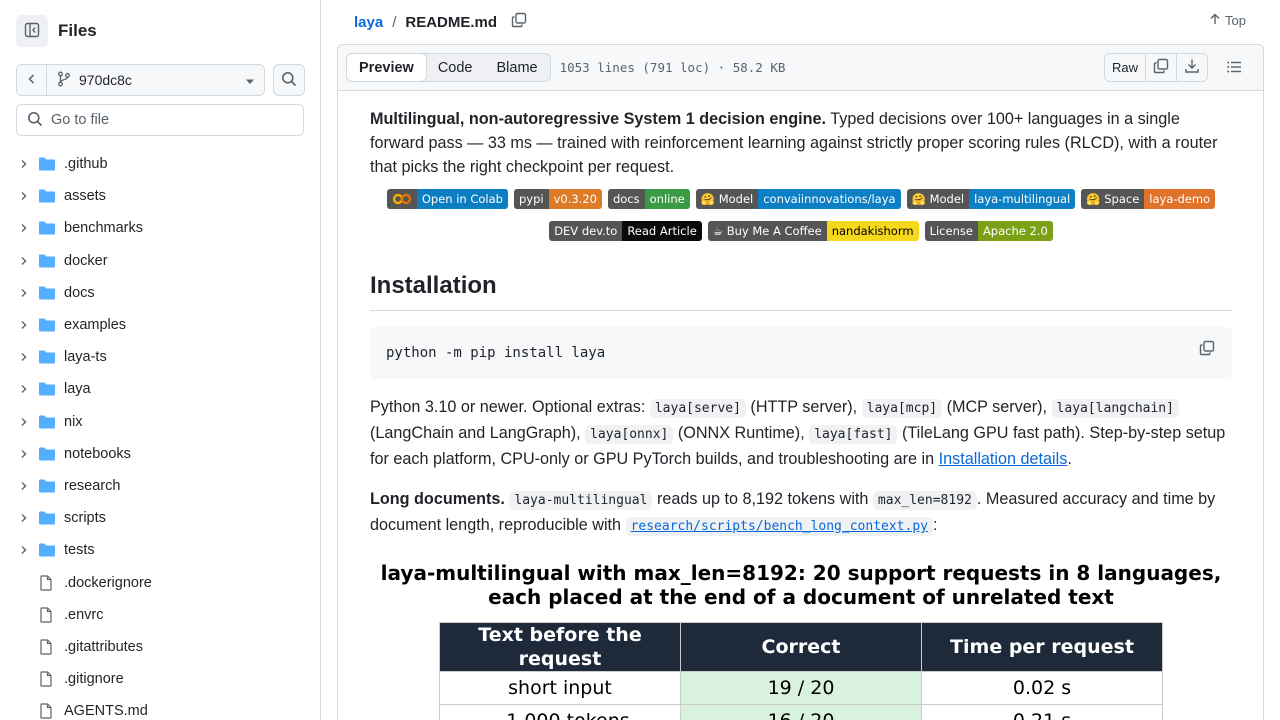 Image resolution: width=1280 pixels, height=720 pixels. I want to click on badge: Open in Colab, so click(447, 199).